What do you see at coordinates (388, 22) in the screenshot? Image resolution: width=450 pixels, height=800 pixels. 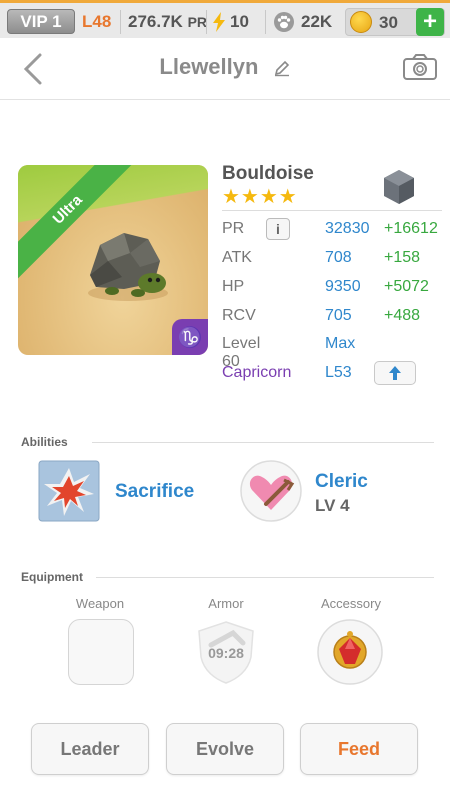 I see `coin-value: 30` at bounding box center [388, 22].